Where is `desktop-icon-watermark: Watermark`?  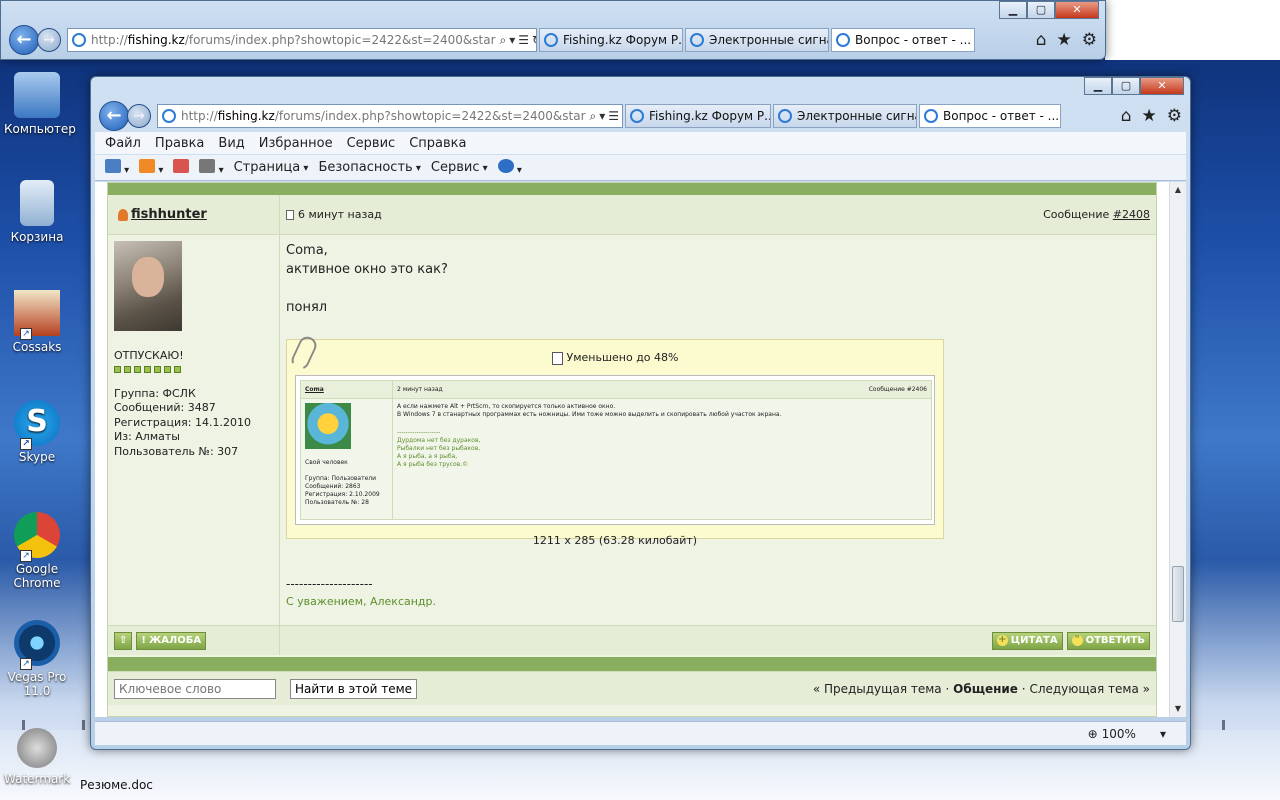 desktop-icon-watermark: Watermark is located at coordinates (37, 757).